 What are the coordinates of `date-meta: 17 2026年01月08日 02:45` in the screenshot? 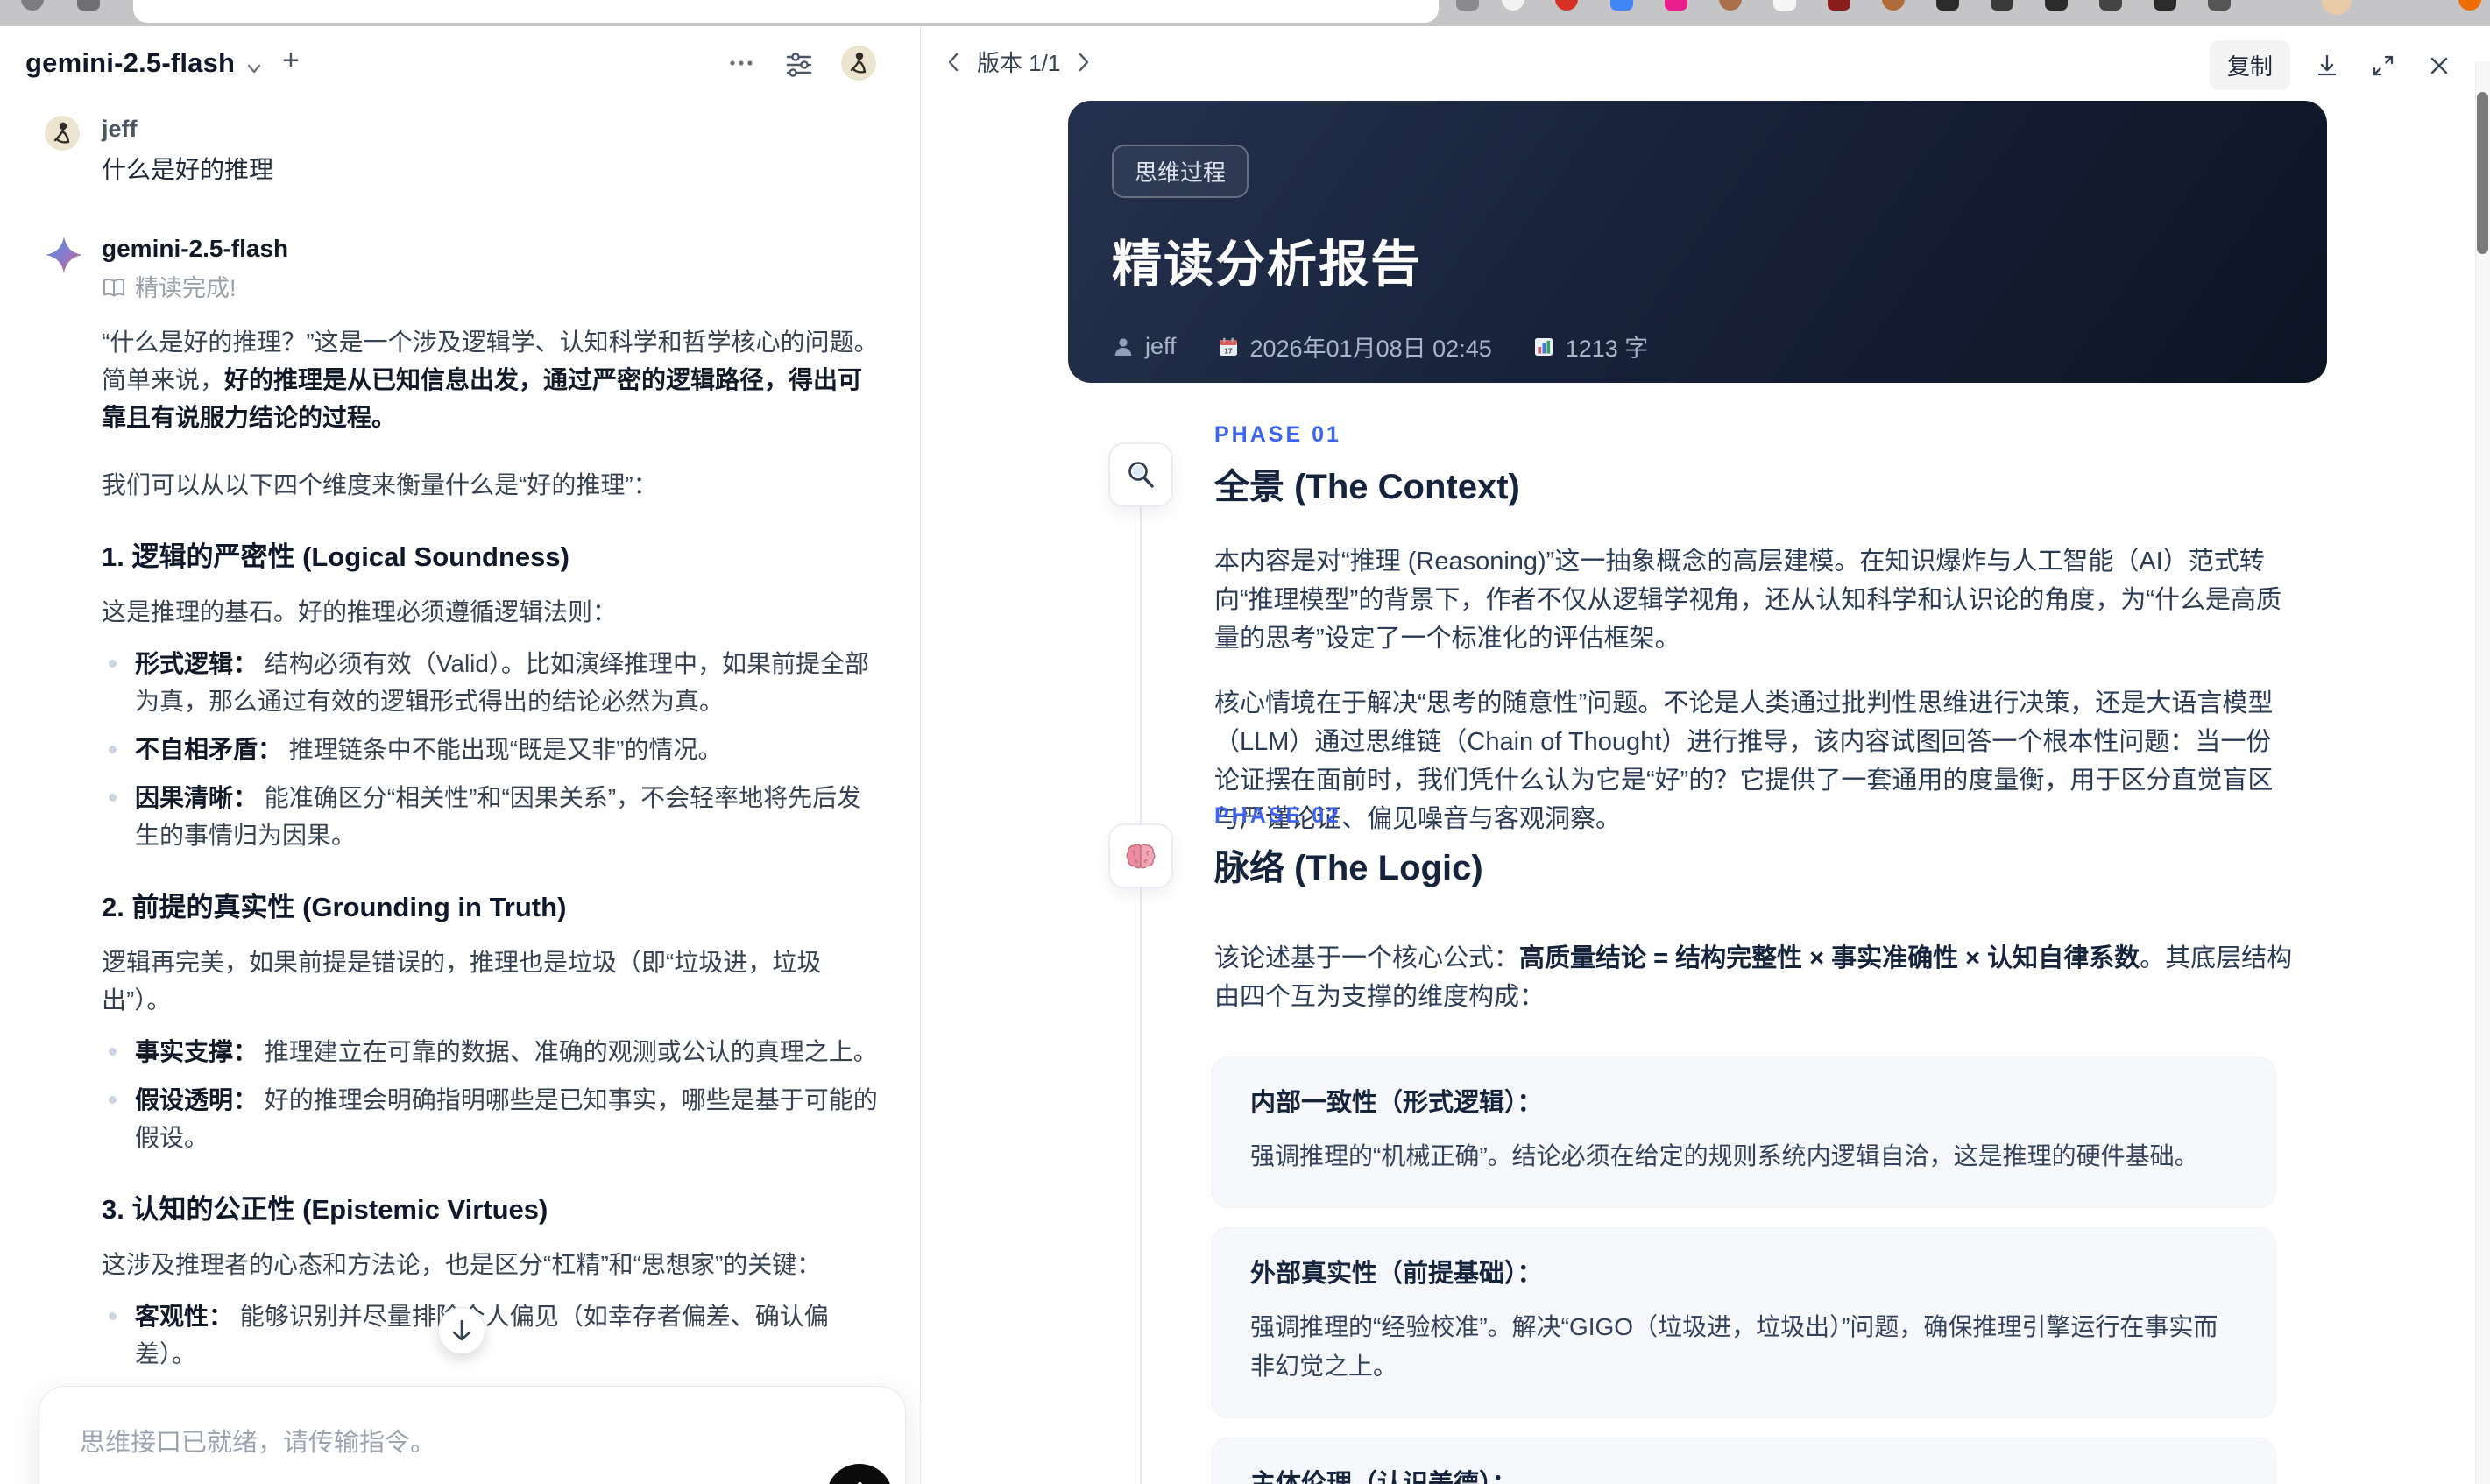 It's located at (1354, 346).